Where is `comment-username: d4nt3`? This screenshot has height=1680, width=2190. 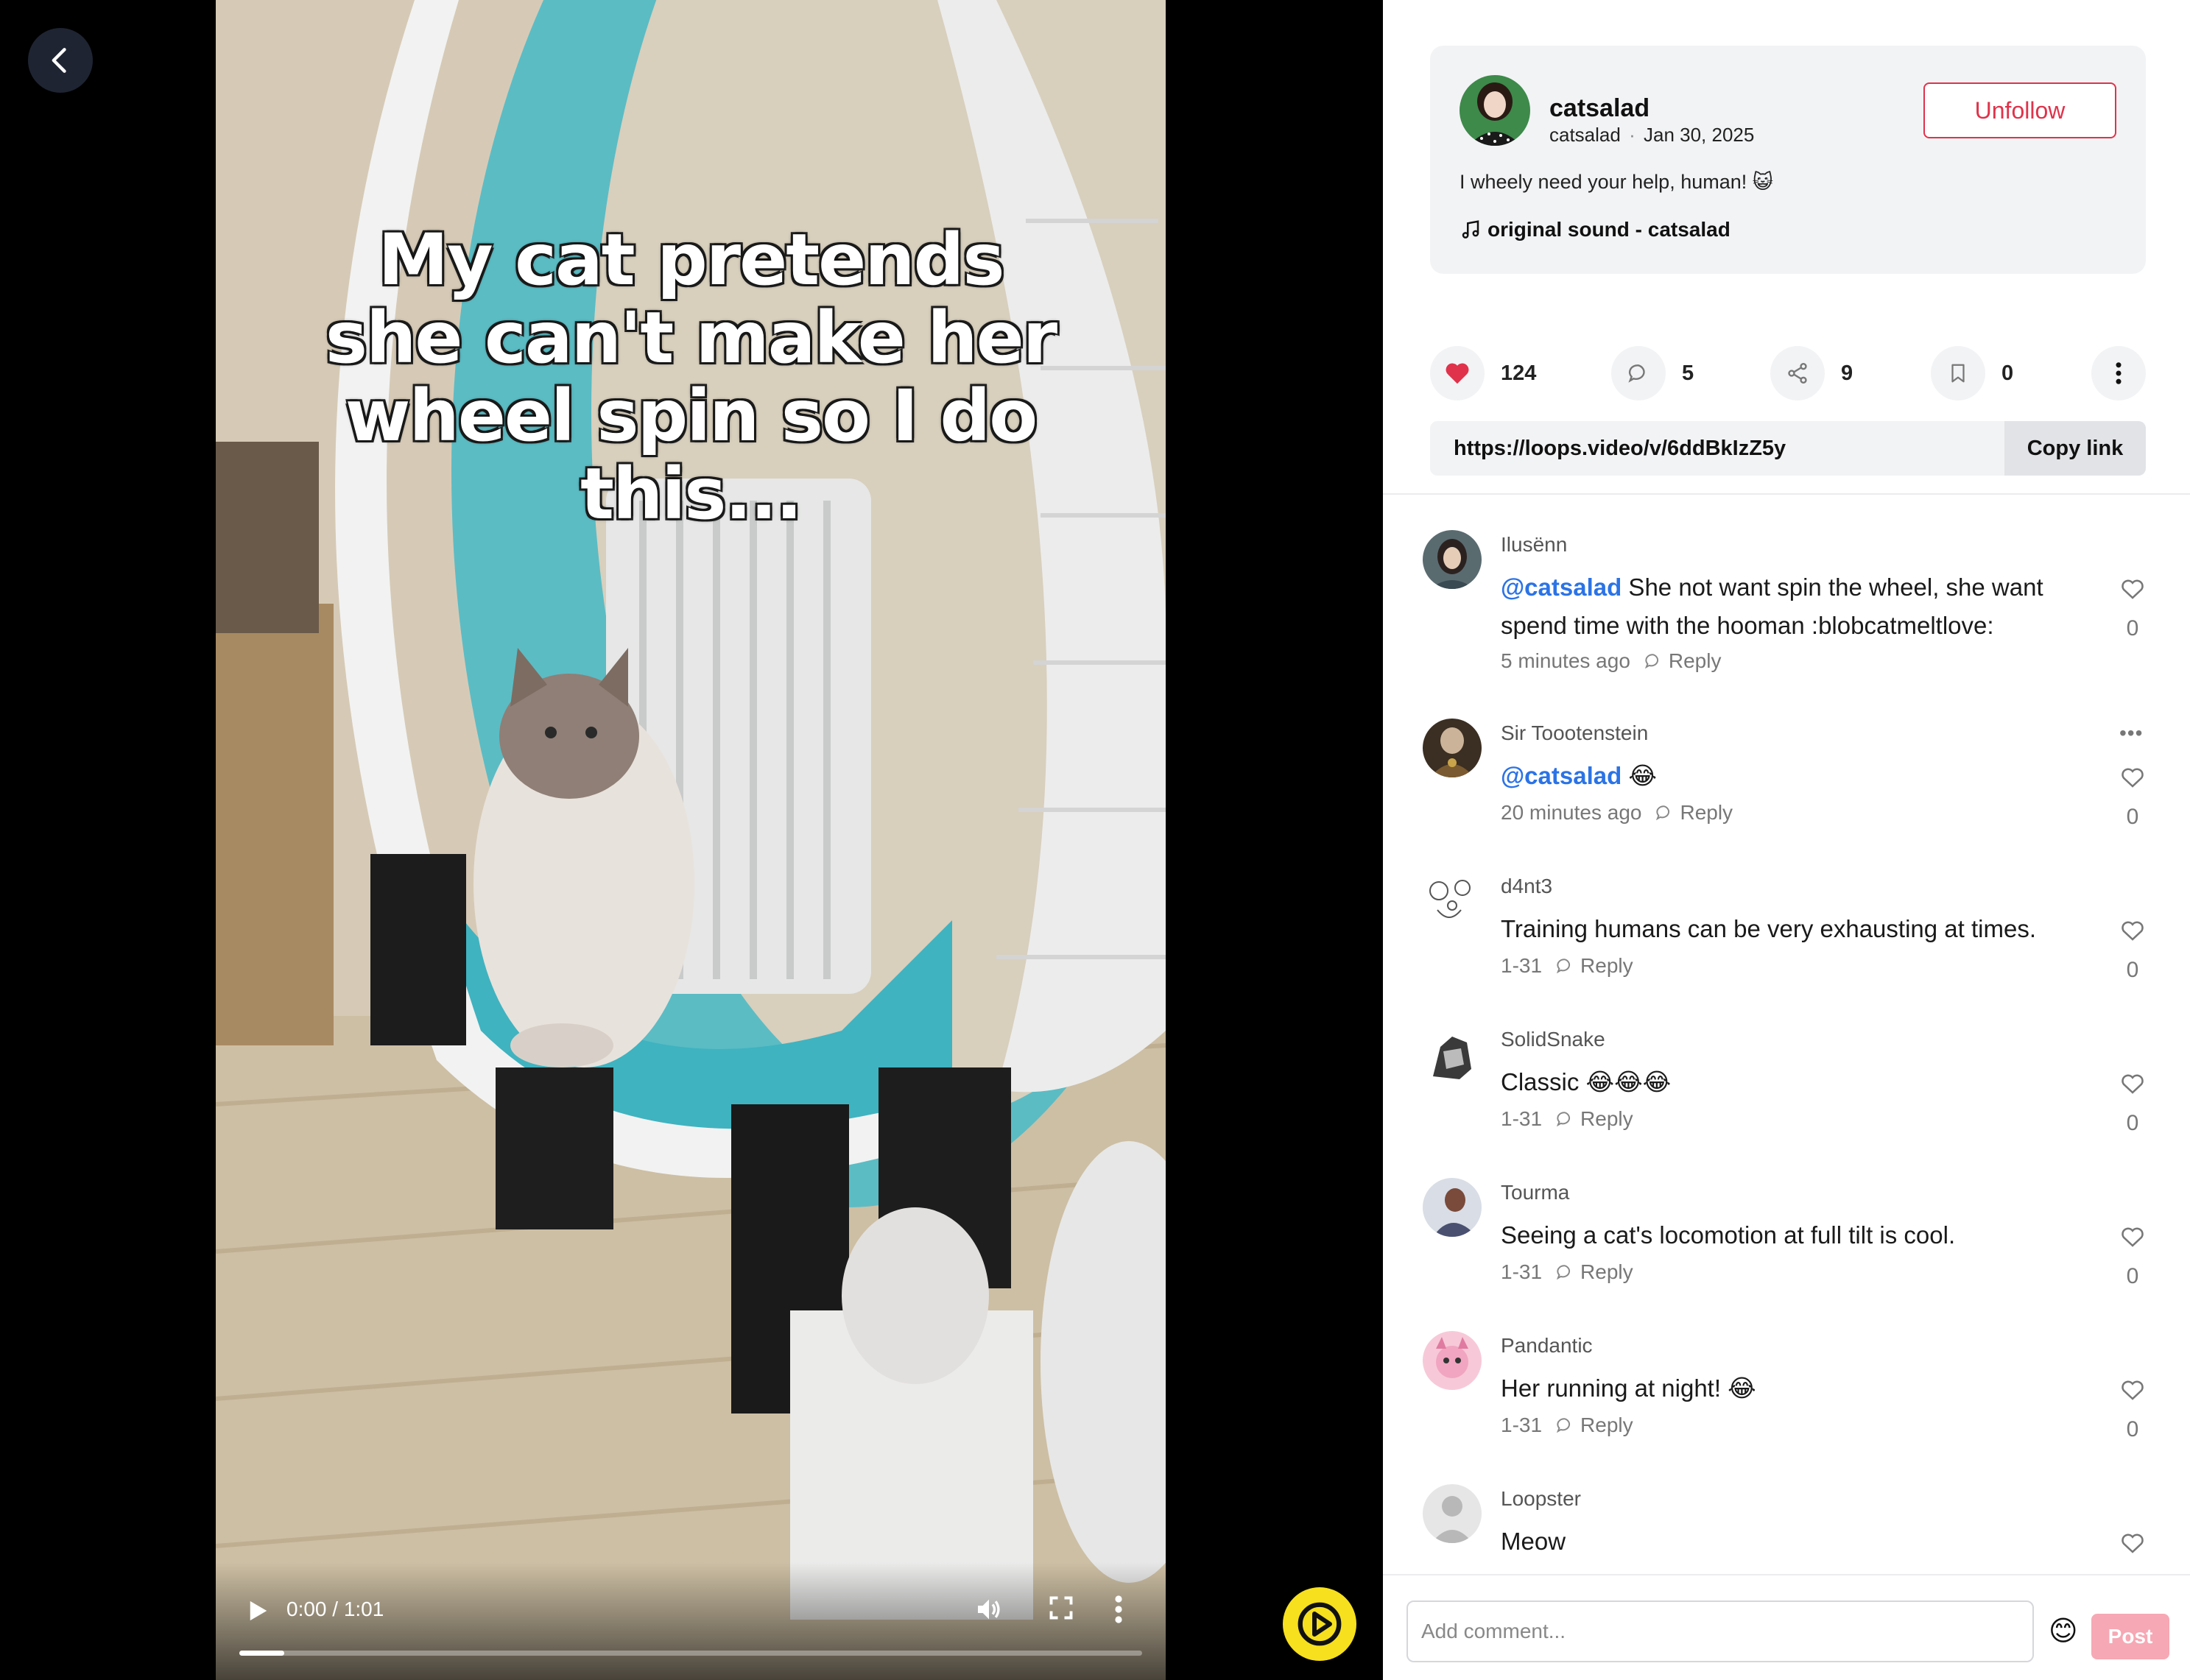 comment-username: d4nt3 is located at coordinates (1526, 887).